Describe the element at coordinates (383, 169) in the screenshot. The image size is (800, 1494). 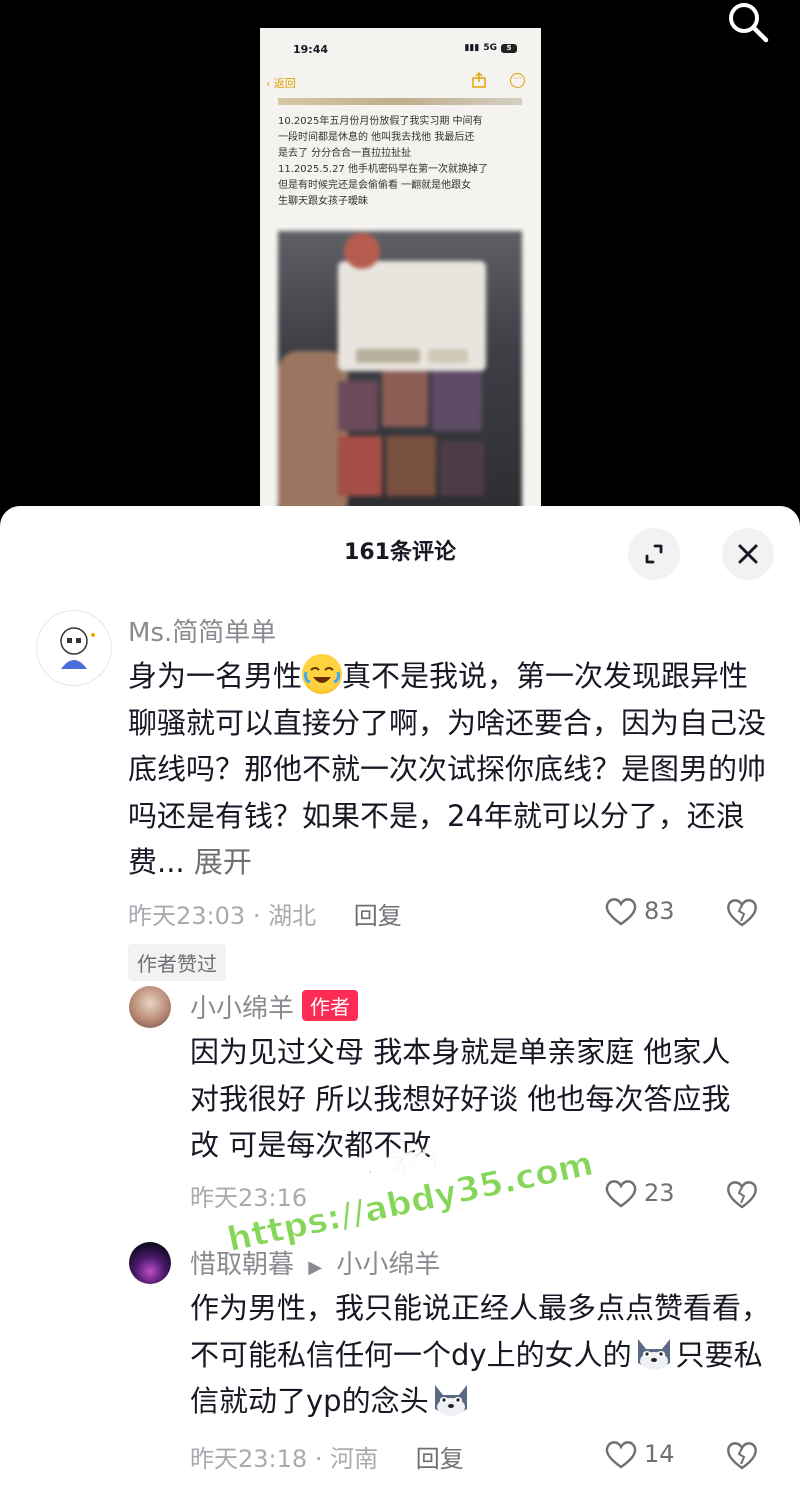
I see `note-line: 11.2025.5.27 他手机密码早在第一次就换掉了` at that location.